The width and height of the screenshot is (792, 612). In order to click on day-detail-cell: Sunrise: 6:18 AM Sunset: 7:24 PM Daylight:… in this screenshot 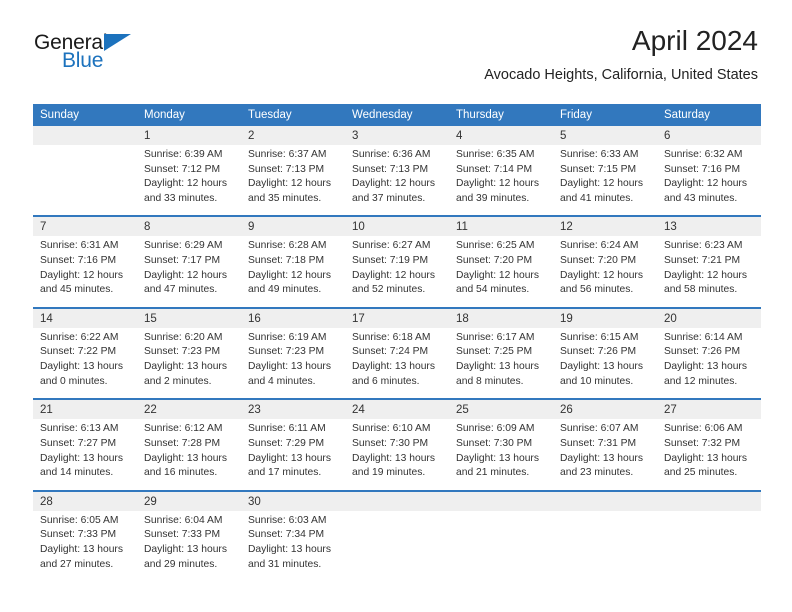, I will do `click(397, 363)`.